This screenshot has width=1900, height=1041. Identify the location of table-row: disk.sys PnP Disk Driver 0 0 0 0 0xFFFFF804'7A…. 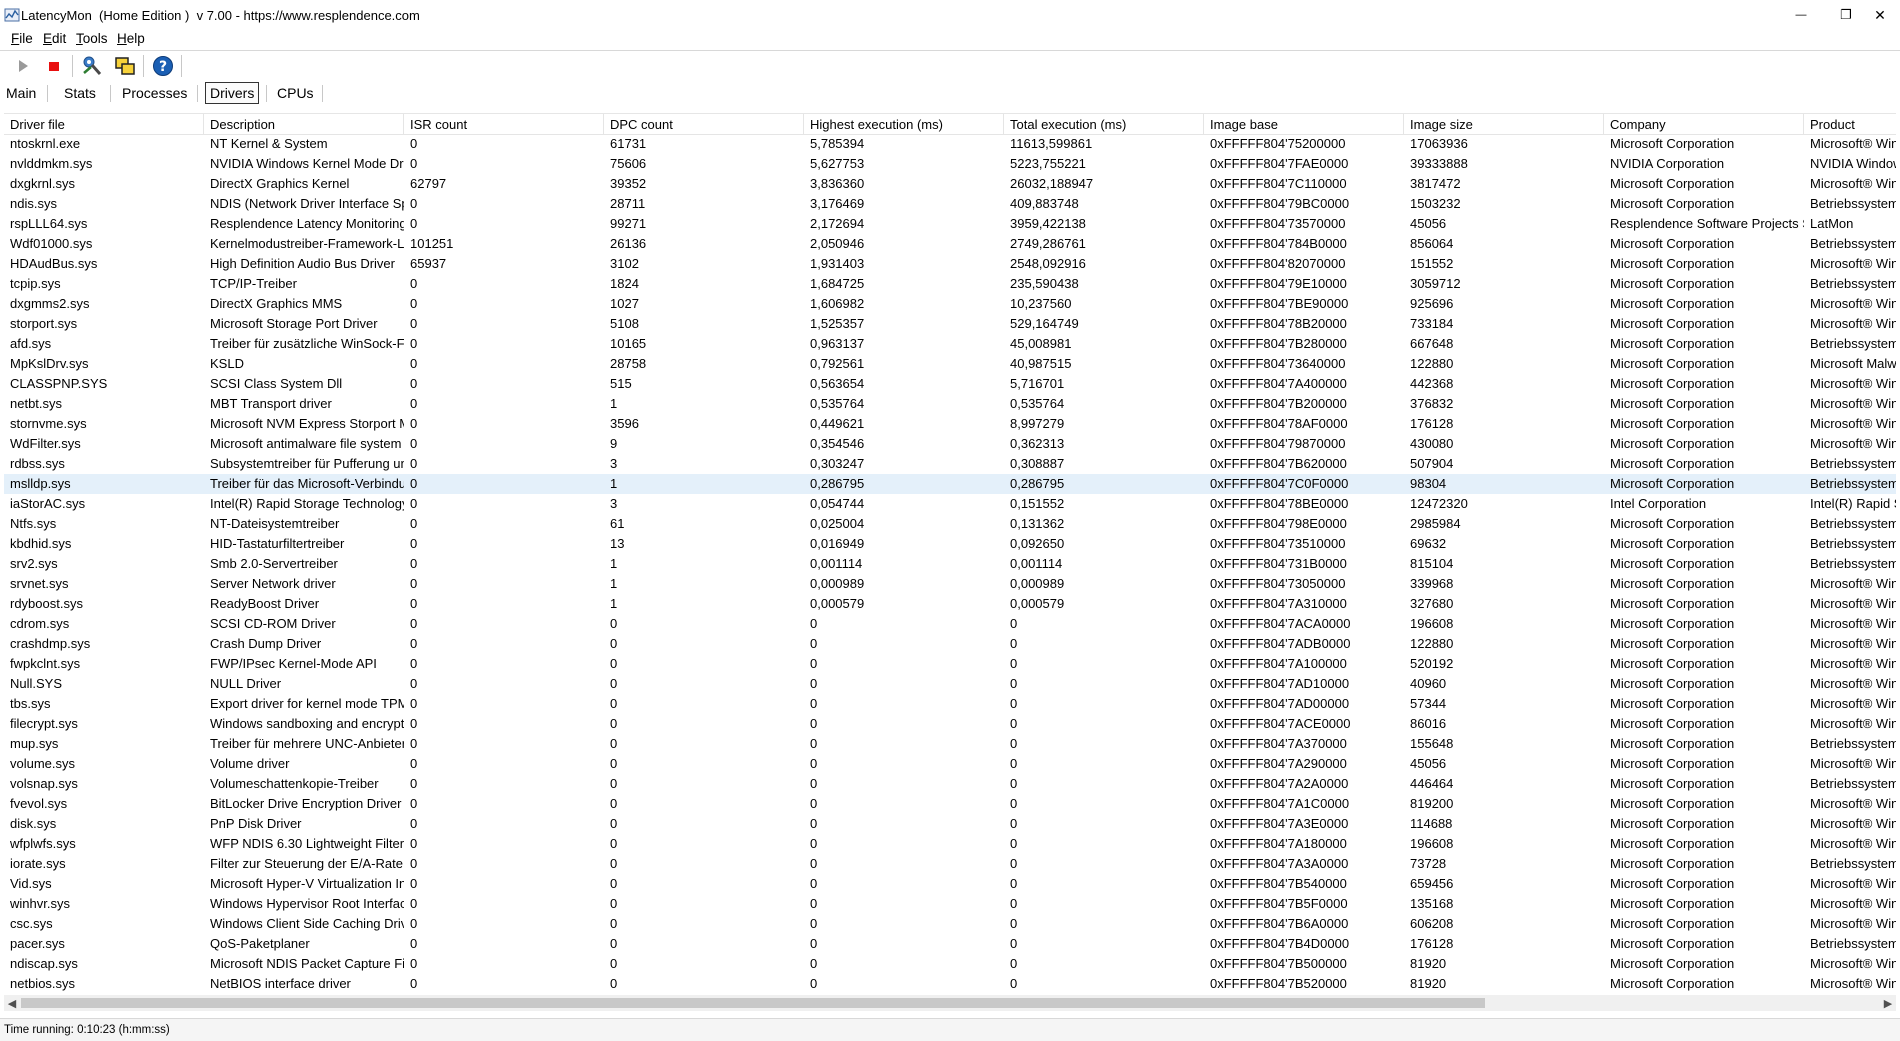
(950, 824).